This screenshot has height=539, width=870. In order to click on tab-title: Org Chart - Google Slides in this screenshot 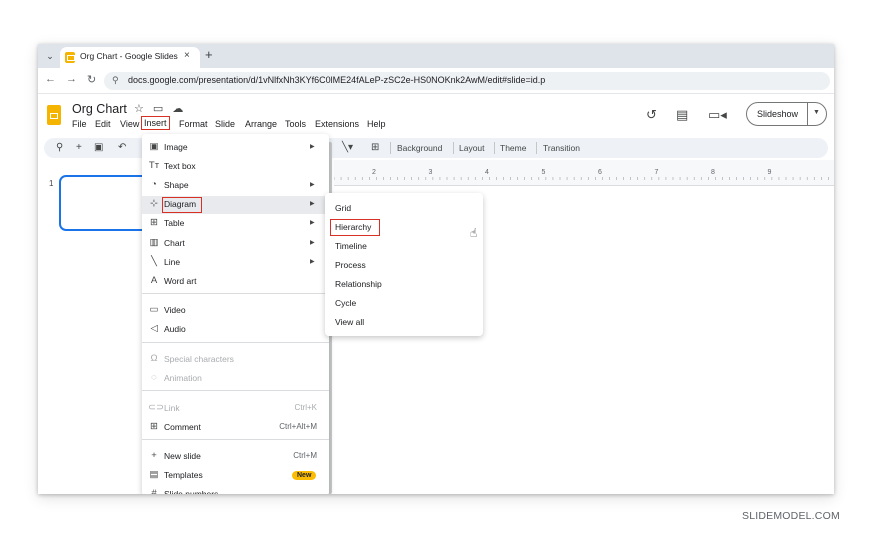, I will do `click(129, 56)`.